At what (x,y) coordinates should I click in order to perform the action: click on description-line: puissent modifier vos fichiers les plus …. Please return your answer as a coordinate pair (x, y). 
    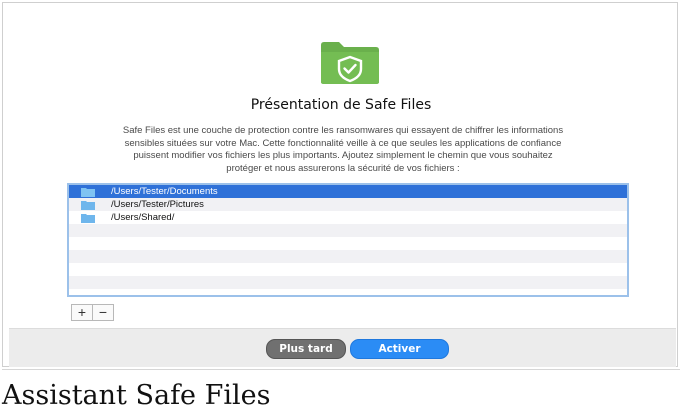
    Looking at the image, I should click on (343, 155).